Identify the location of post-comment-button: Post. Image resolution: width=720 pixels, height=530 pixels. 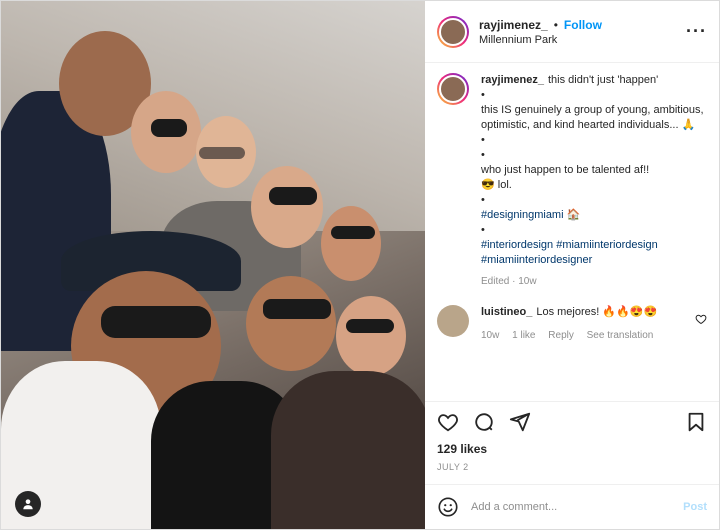
(695, 507).